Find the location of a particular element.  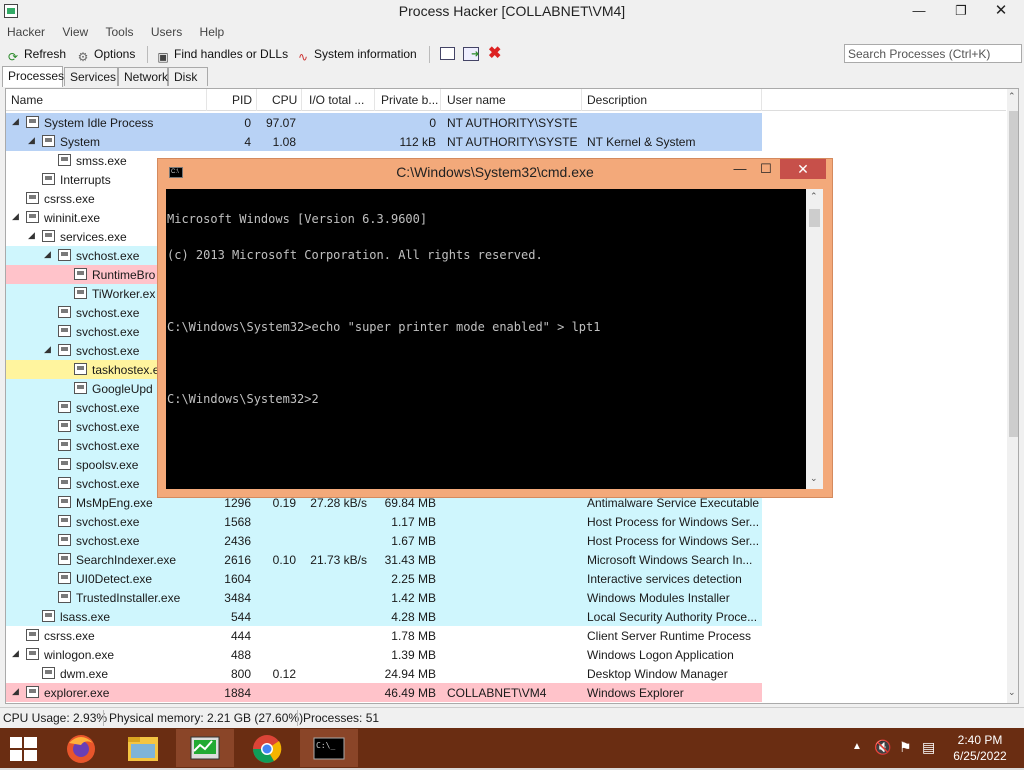

process-name: lsass.exe is located at coordinates (85, 617).